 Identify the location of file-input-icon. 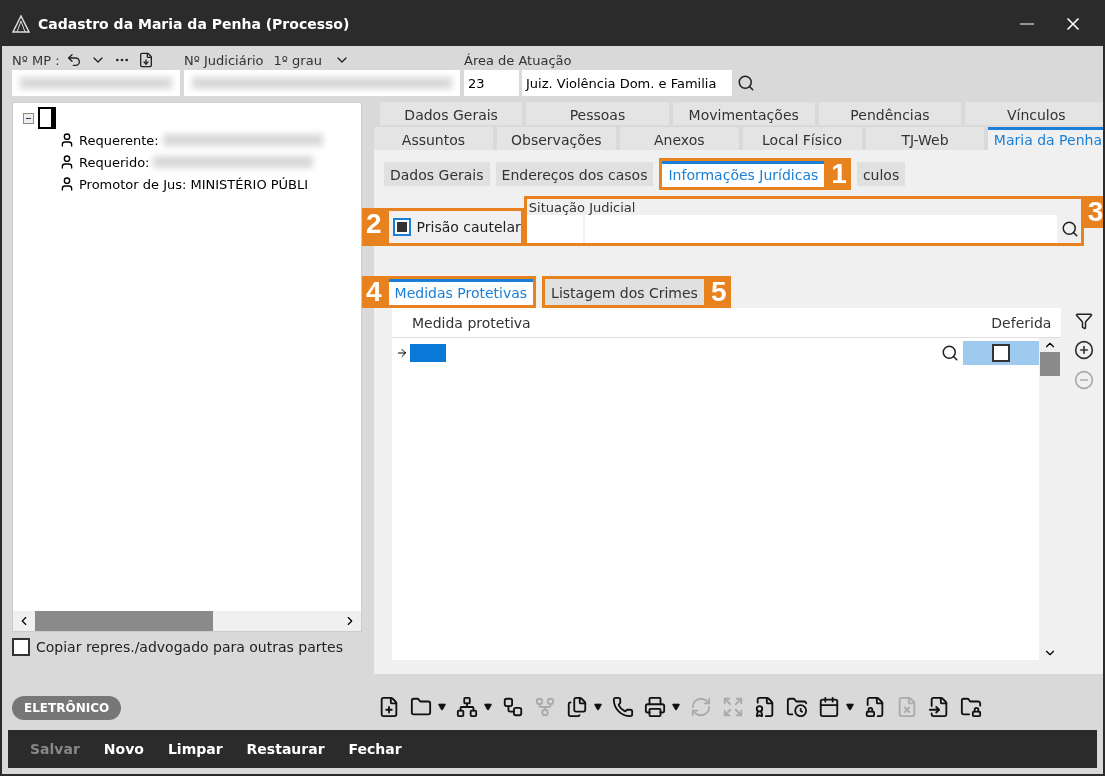
(939, 707).